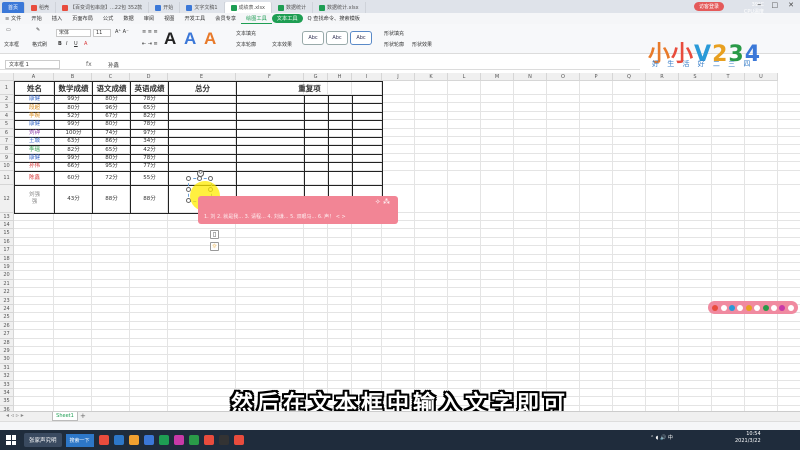  I want to click on row-header: 5, so click(7, 124).